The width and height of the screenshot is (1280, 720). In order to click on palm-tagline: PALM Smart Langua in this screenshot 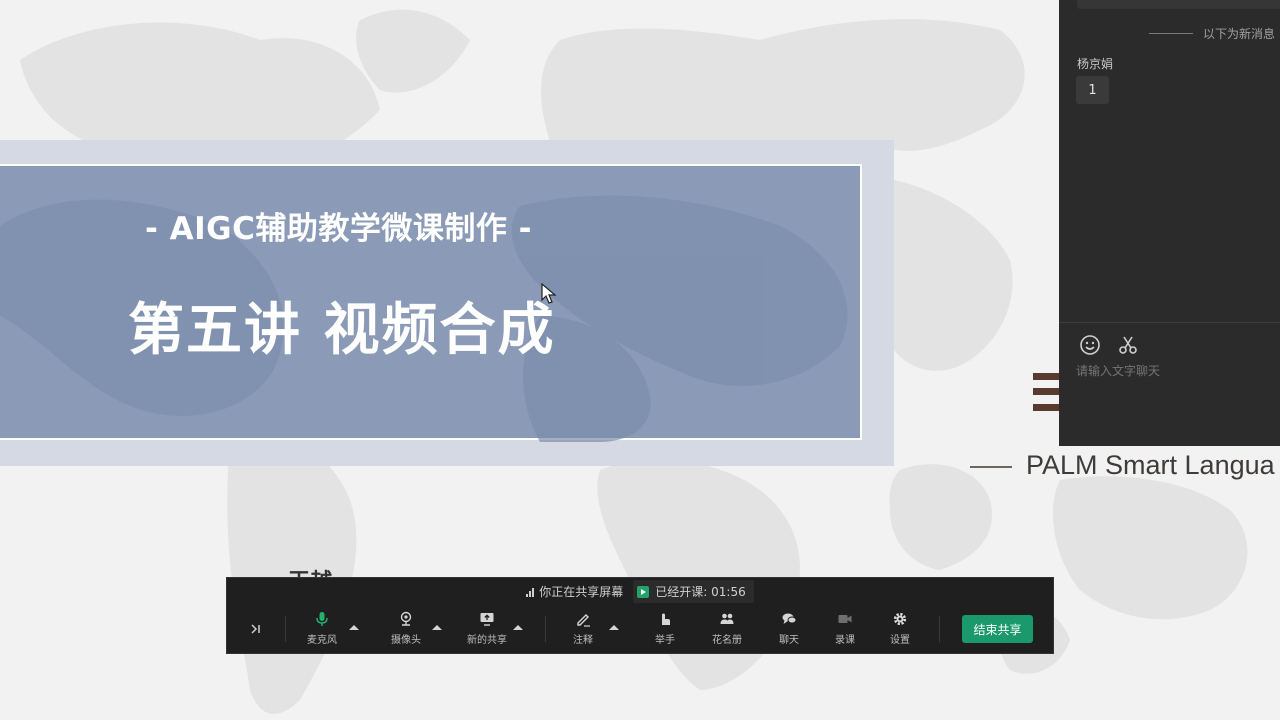, I will do `click(1122, 465)`.